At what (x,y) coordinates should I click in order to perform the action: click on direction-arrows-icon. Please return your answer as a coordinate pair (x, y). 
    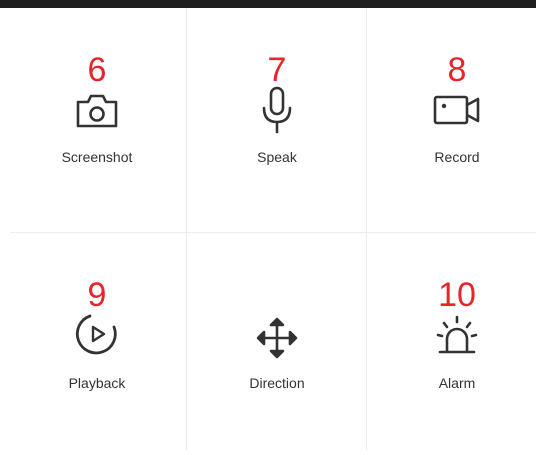
    Looking at the image, I should click on (277, 338).